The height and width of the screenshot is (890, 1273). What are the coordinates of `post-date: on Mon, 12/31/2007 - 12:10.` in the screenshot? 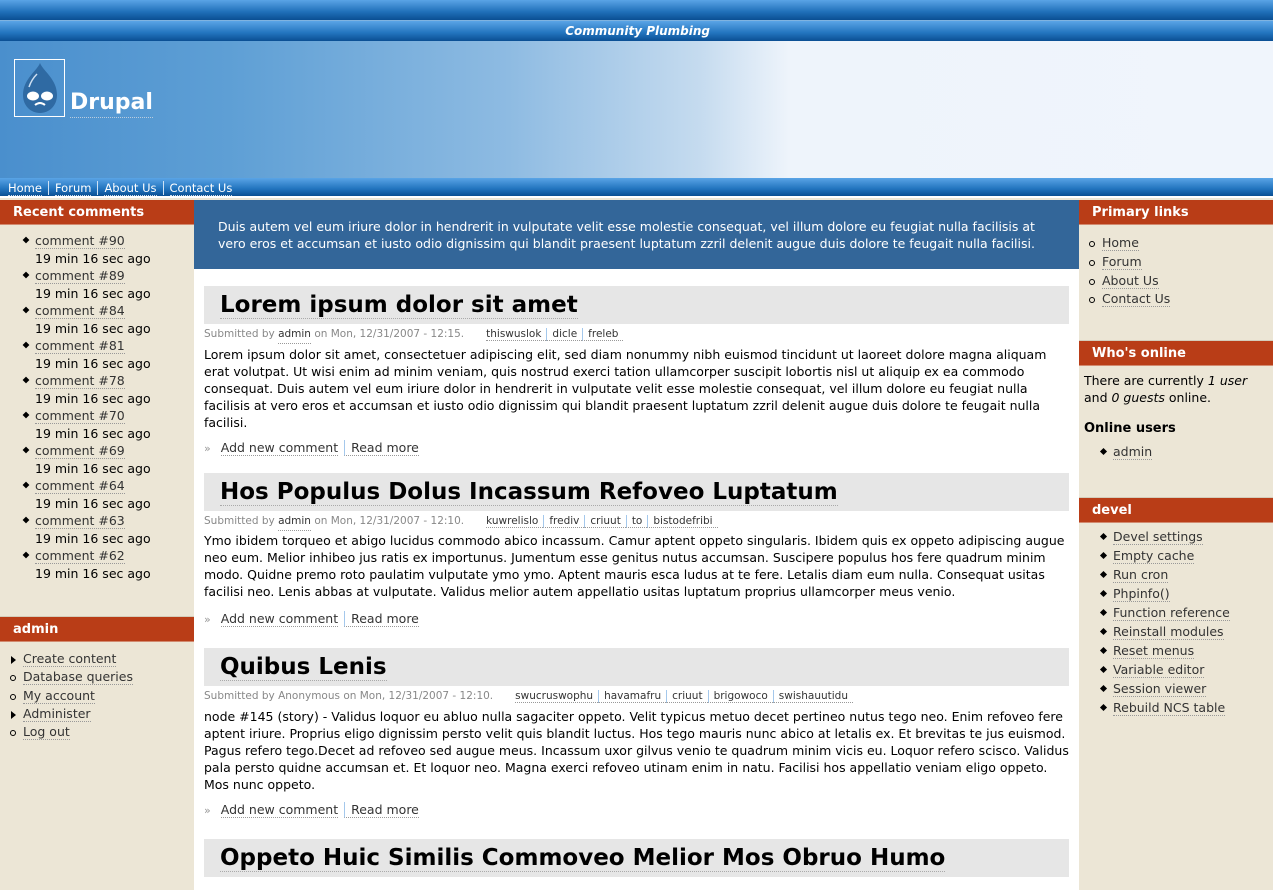 It's located at (389, 521).